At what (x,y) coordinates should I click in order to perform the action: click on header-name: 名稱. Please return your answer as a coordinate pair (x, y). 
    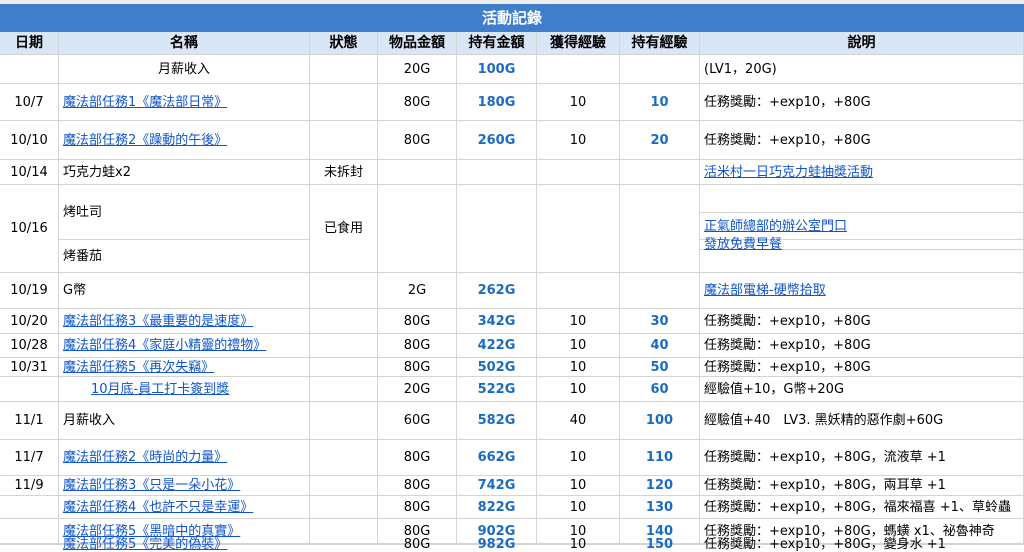
    Looking at the image, I should click on (184, 43).